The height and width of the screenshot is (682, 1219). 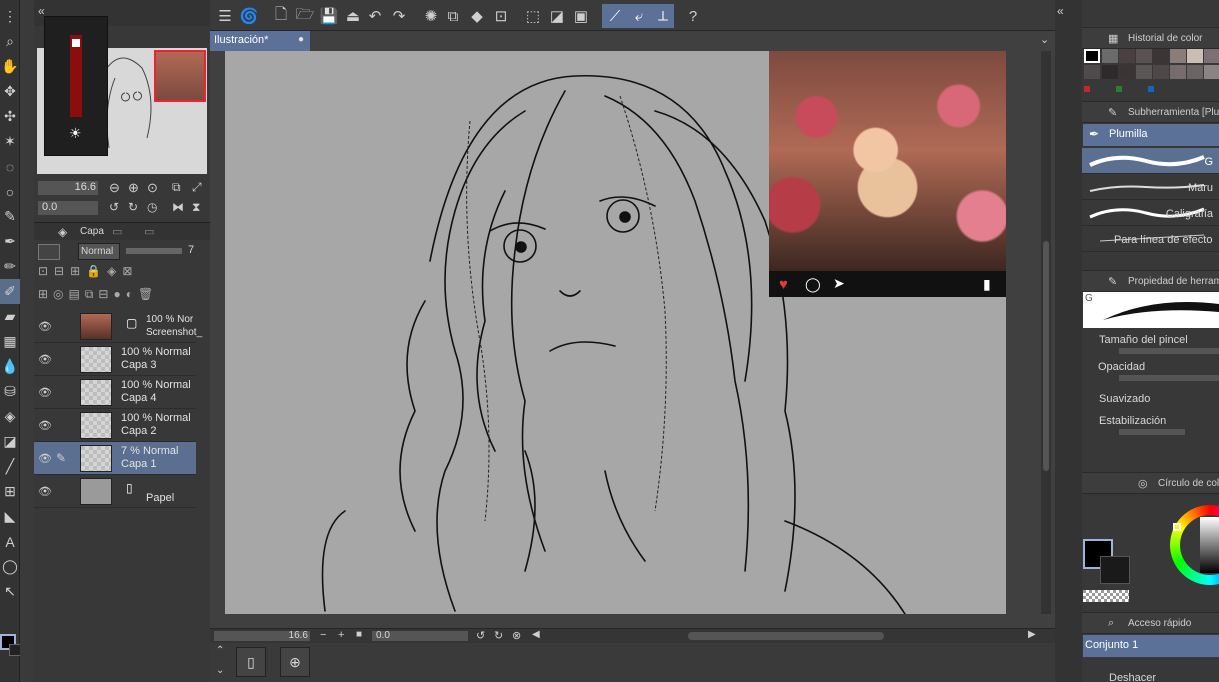 What do you see at coordinates (1151, 135) in the screenshot?
I see `sub-tool-group-plumilla: ✒ Plumilla` at bounding box center [1151, 135].